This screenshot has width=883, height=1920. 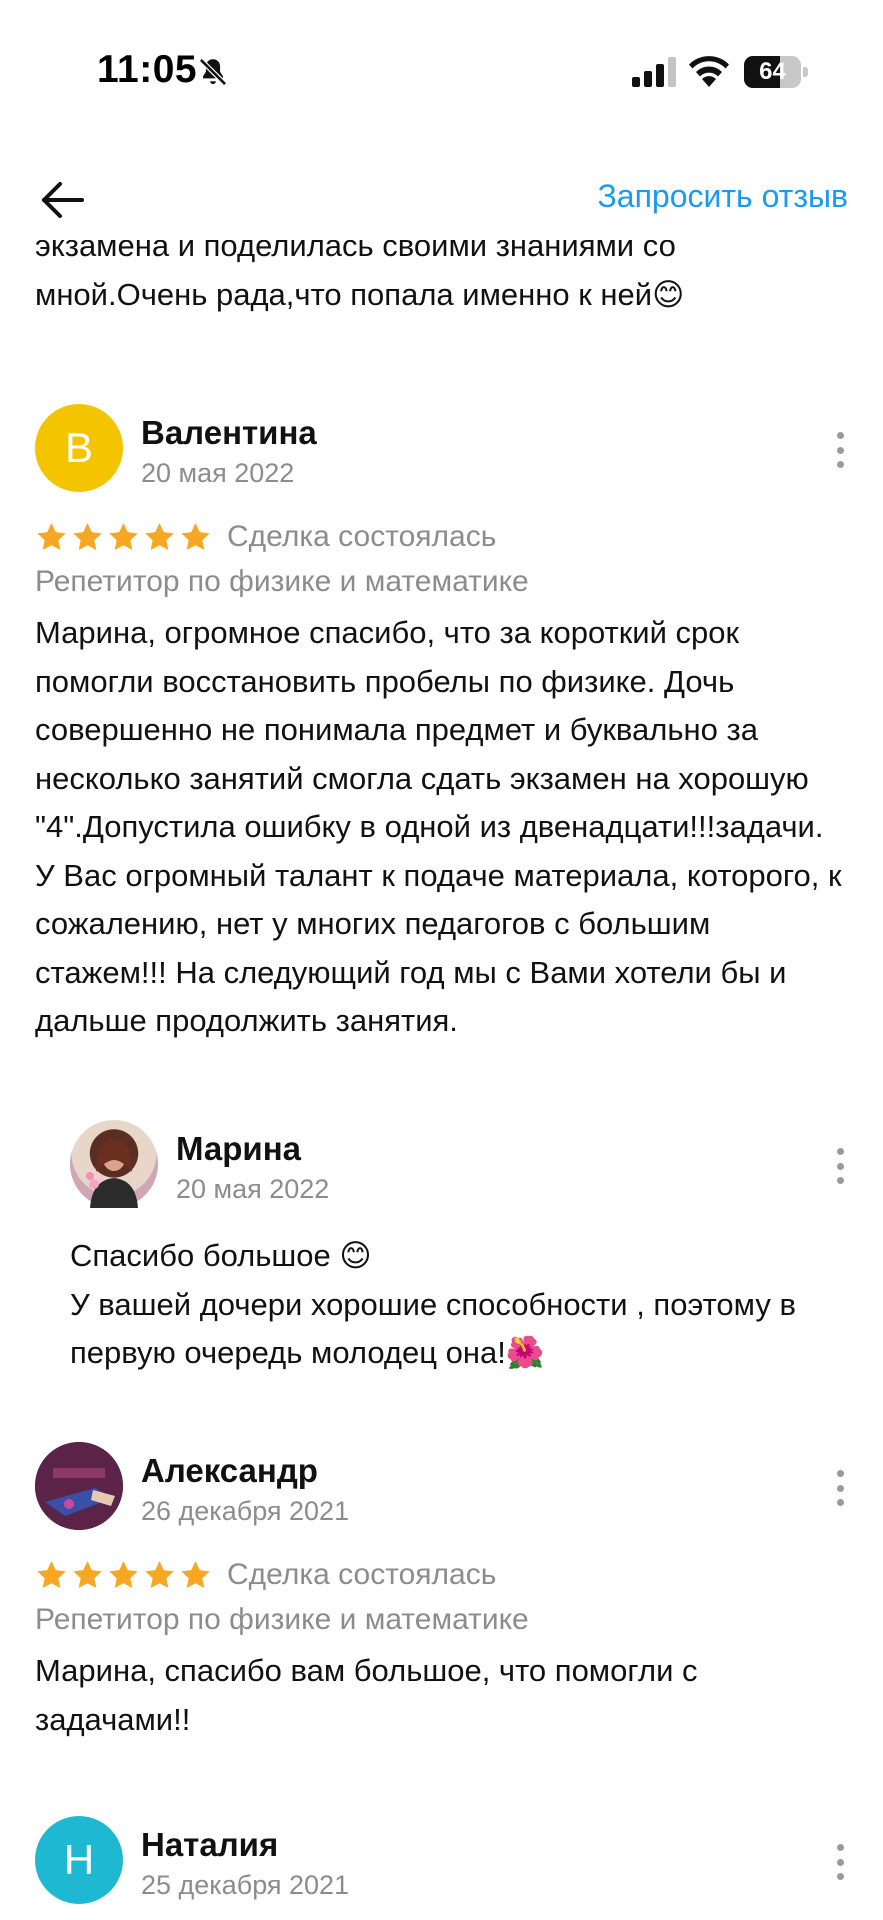 What do you see at coordinates (245, 1885) in the screenshot?
I see `review-date: 25 декабря 2021` at bounding box center [245, 1885].